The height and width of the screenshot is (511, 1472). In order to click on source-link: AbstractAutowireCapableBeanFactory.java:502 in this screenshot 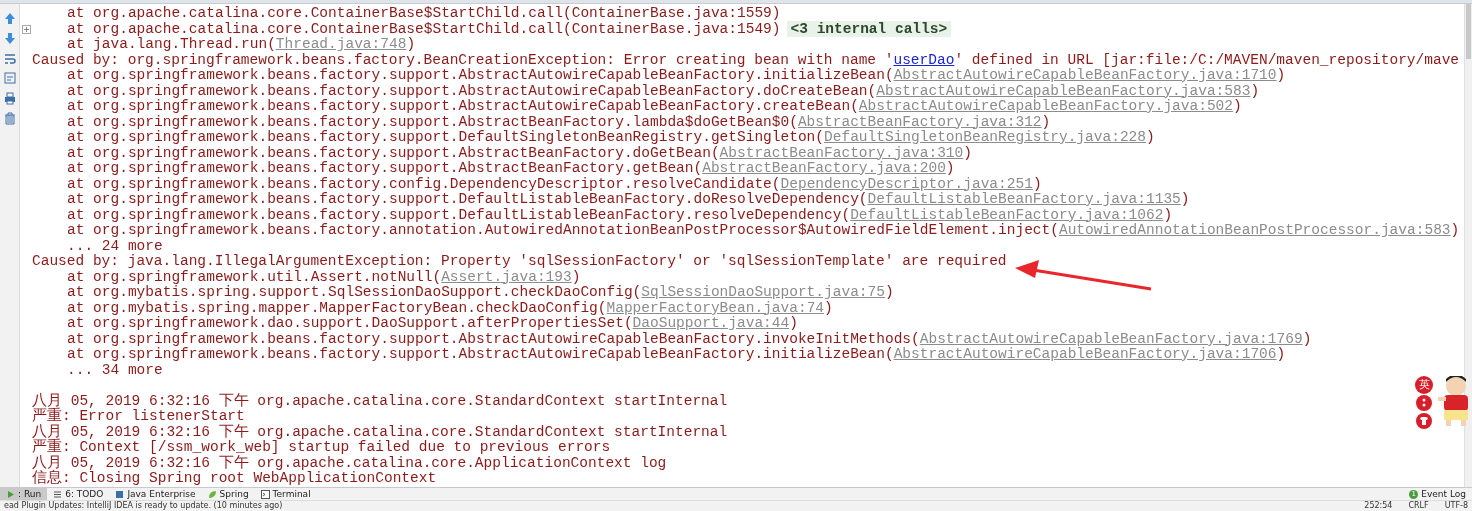, I will do `click(1045, 106)`.